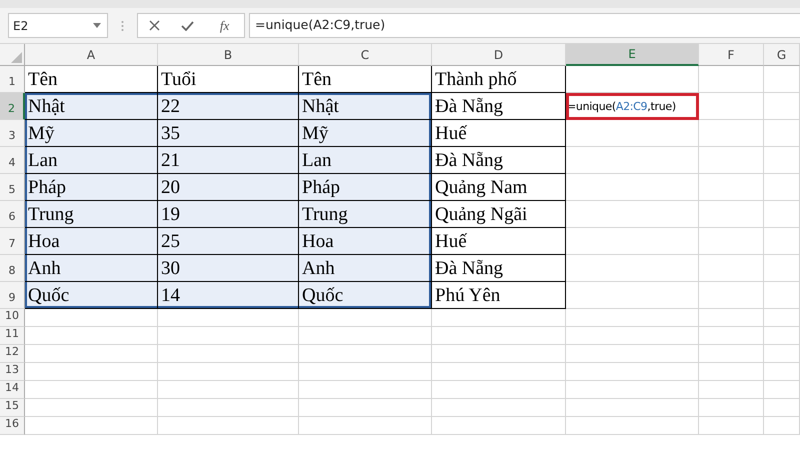 The width and height of the screenshot is (800, 450). What do you see at coordinates (58, 25) in the screenshot?
I see `name-box: E2` at bounding box center [58, 25].